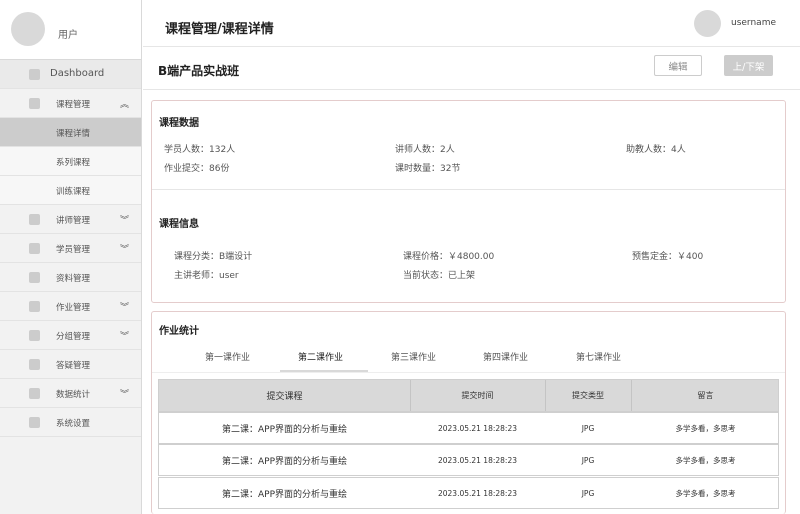 The image size is (800, 514). What do you see at coordinates (598, 356) in the screenshot?
I see `tab-lesson-7: 第七课作业` at bounding box center [598, 356].